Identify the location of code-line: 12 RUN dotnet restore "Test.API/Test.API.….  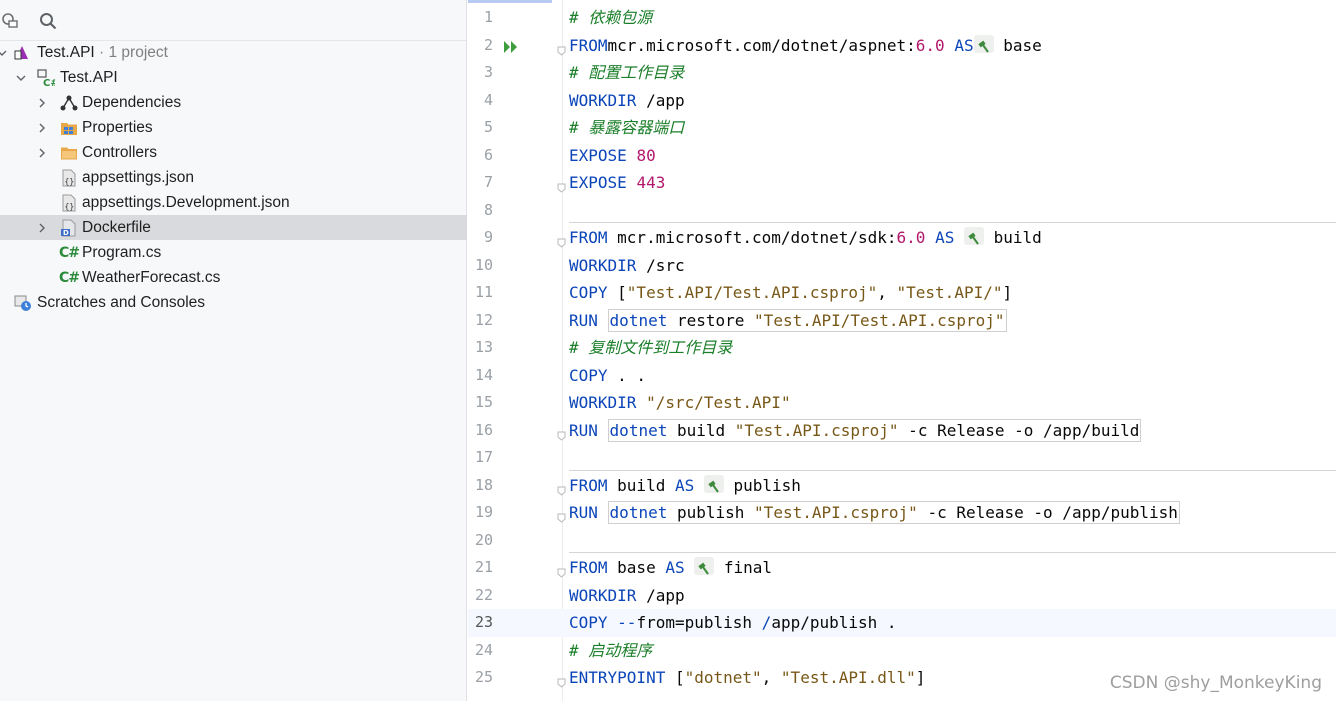
(902, 321).